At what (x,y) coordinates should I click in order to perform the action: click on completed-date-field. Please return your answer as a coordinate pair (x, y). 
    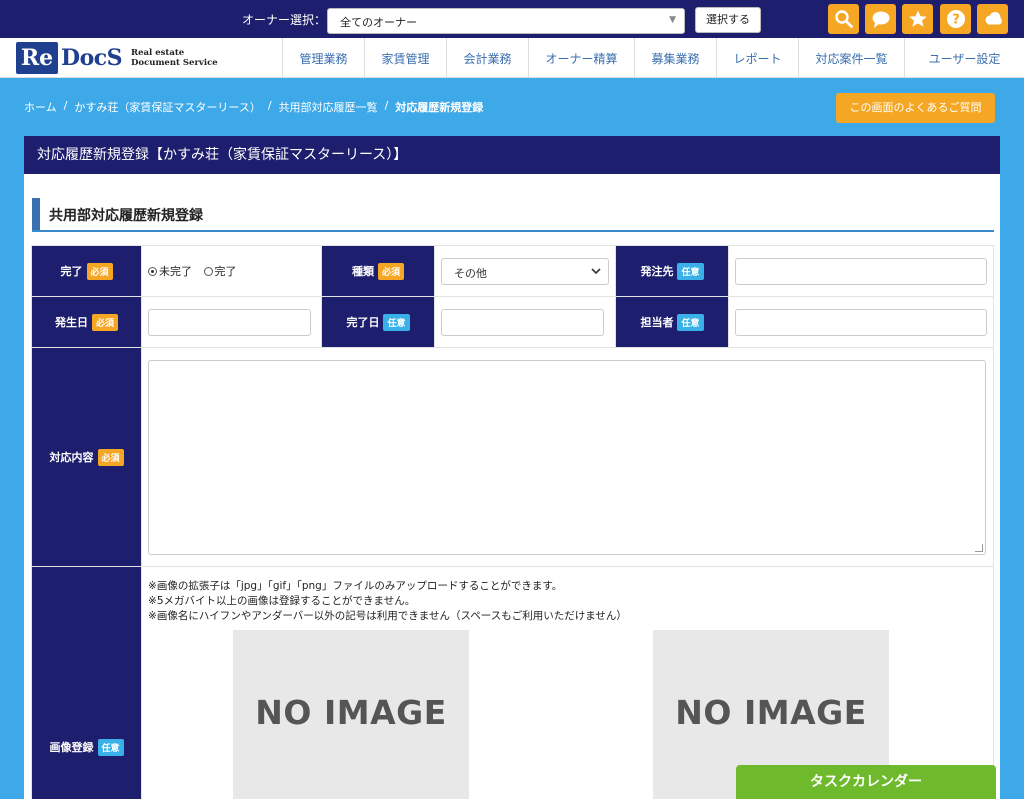
    Looking at the image, I should click on (524, 322).